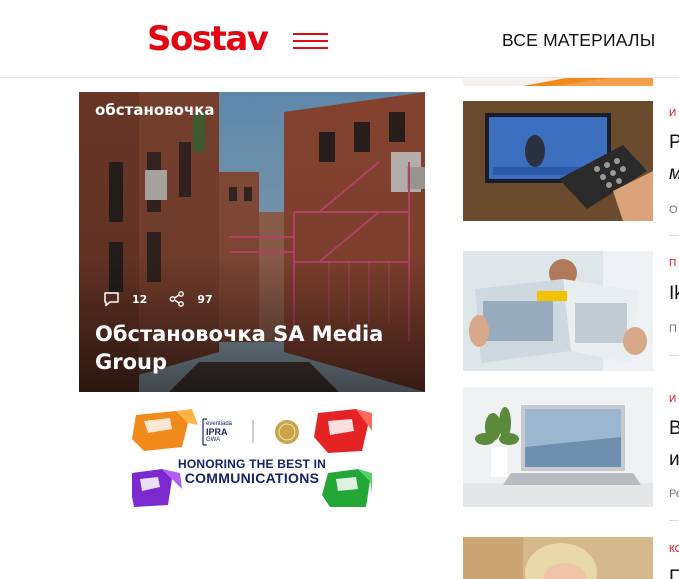 The width and height of the screenshot is (679, 579). What do you see at coordinates (125, 299) in the screenshot?
I see `comments-count: 12` at bounding box center [125, 299].